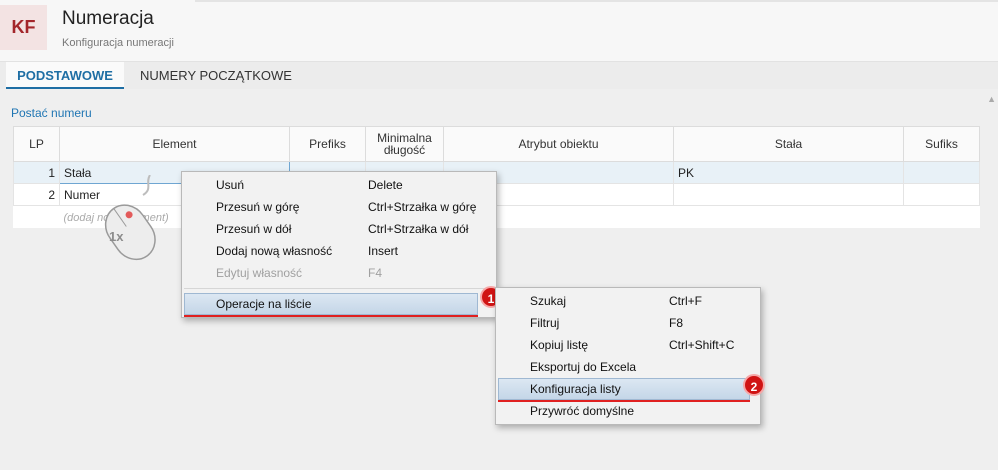  I want to click on cell-lp: 2, so click(36, 194).